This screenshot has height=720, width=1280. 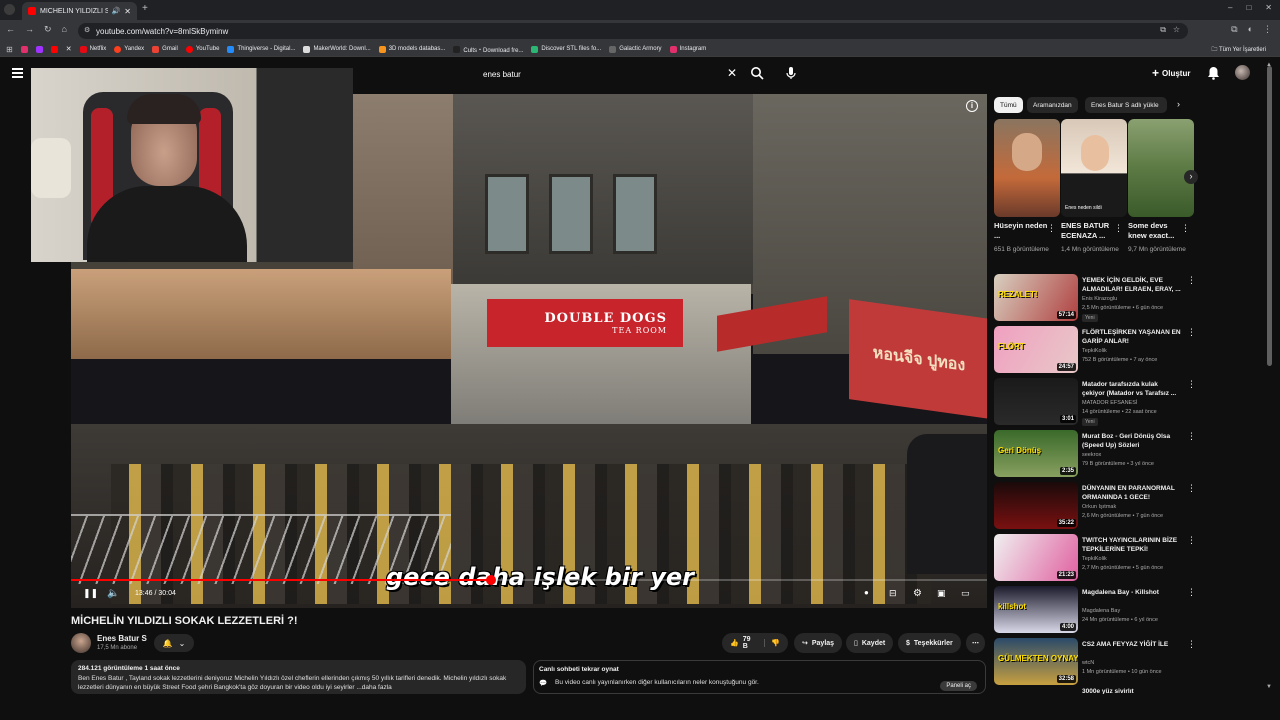 What do you see at coordinates (1091, 455) in the screenshot?
I see `recommendation-channel: seekrox` at bounding box center [1091, 455].